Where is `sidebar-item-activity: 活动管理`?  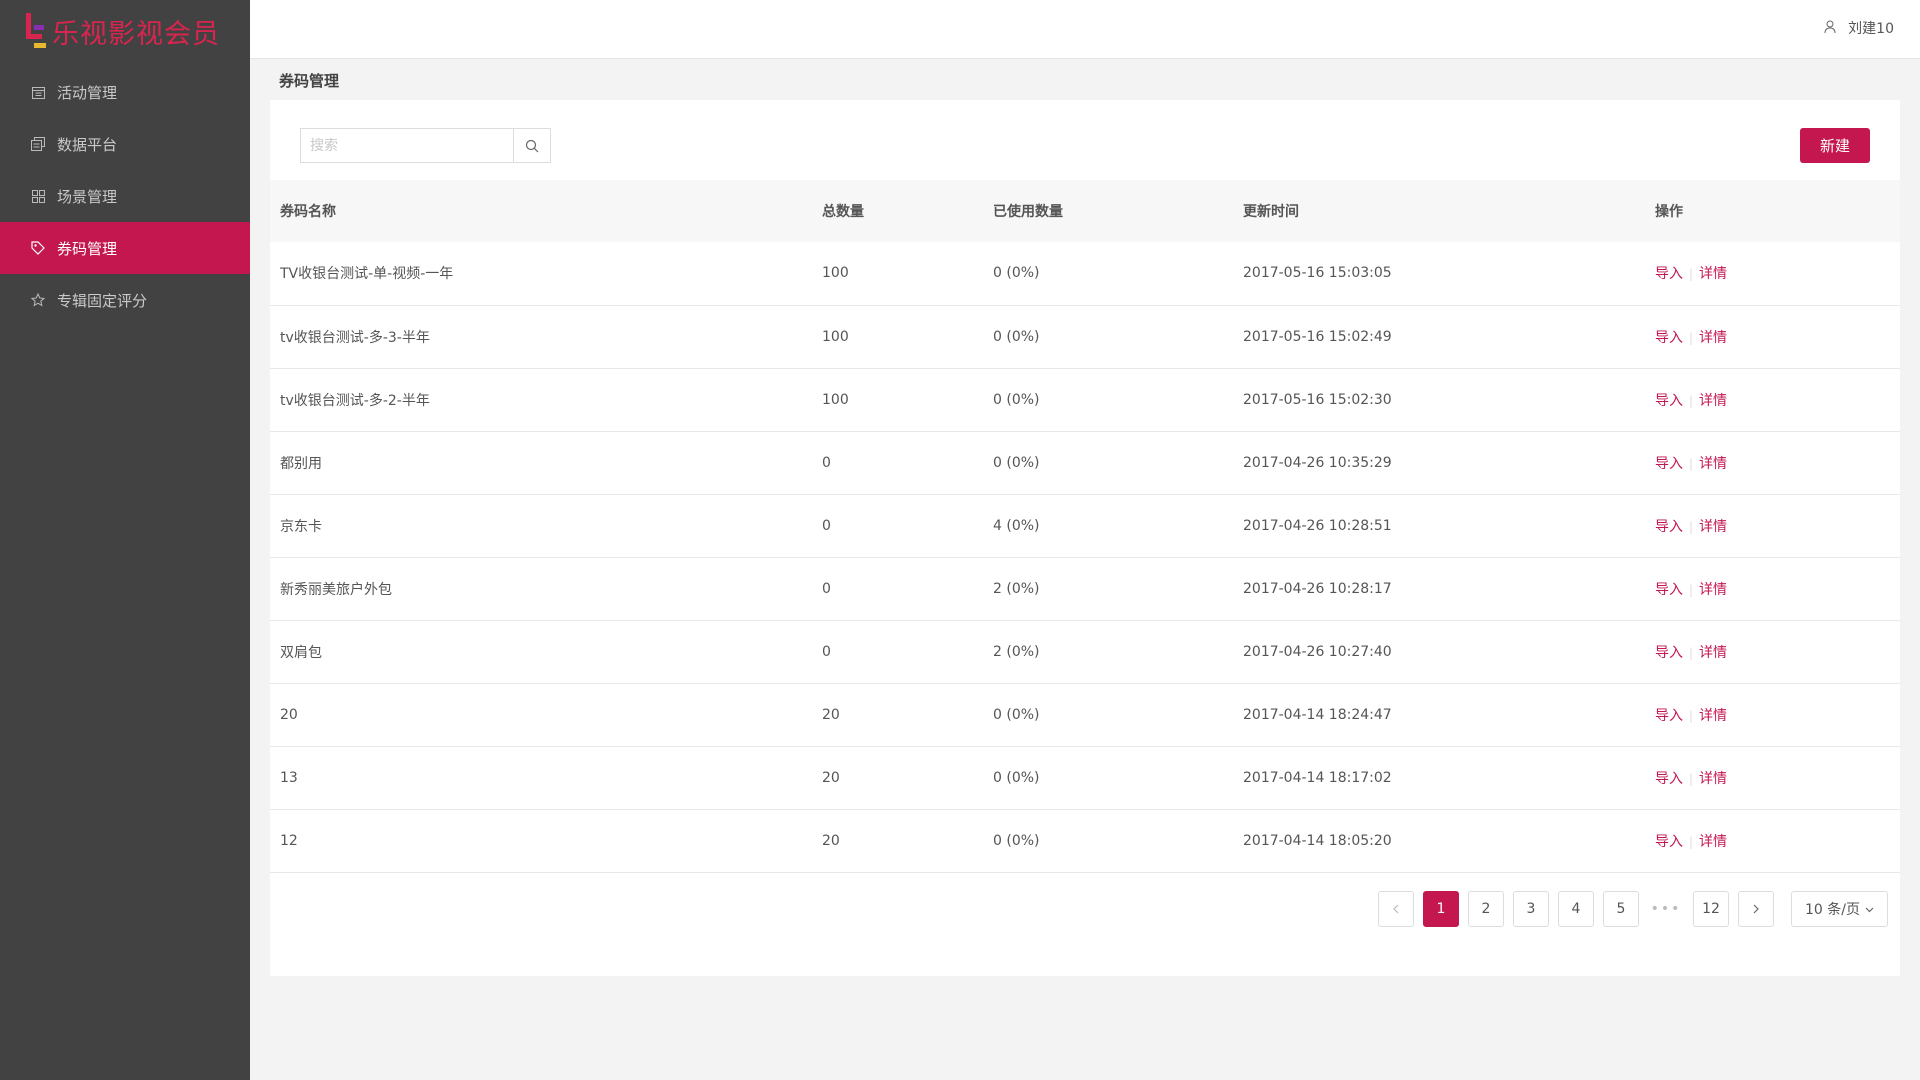 sidebar-item-activity: 活动管理 is located at coordinates (125, 92).